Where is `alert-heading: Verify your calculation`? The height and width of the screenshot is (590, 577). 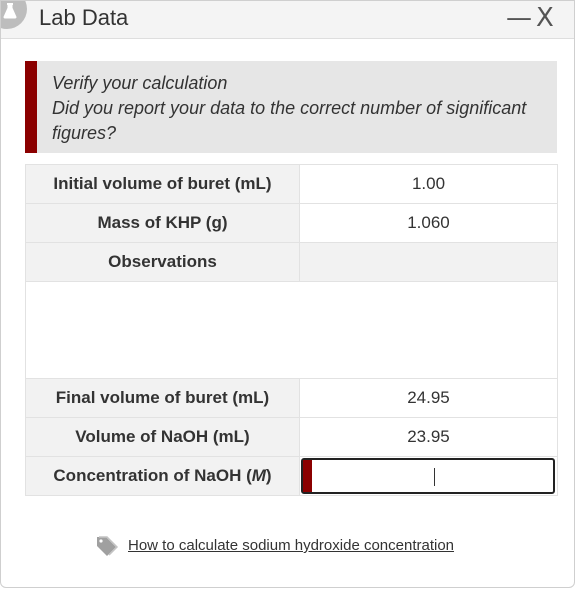 alert-heading: Verify your calculation is located at coordinates (140, 83).